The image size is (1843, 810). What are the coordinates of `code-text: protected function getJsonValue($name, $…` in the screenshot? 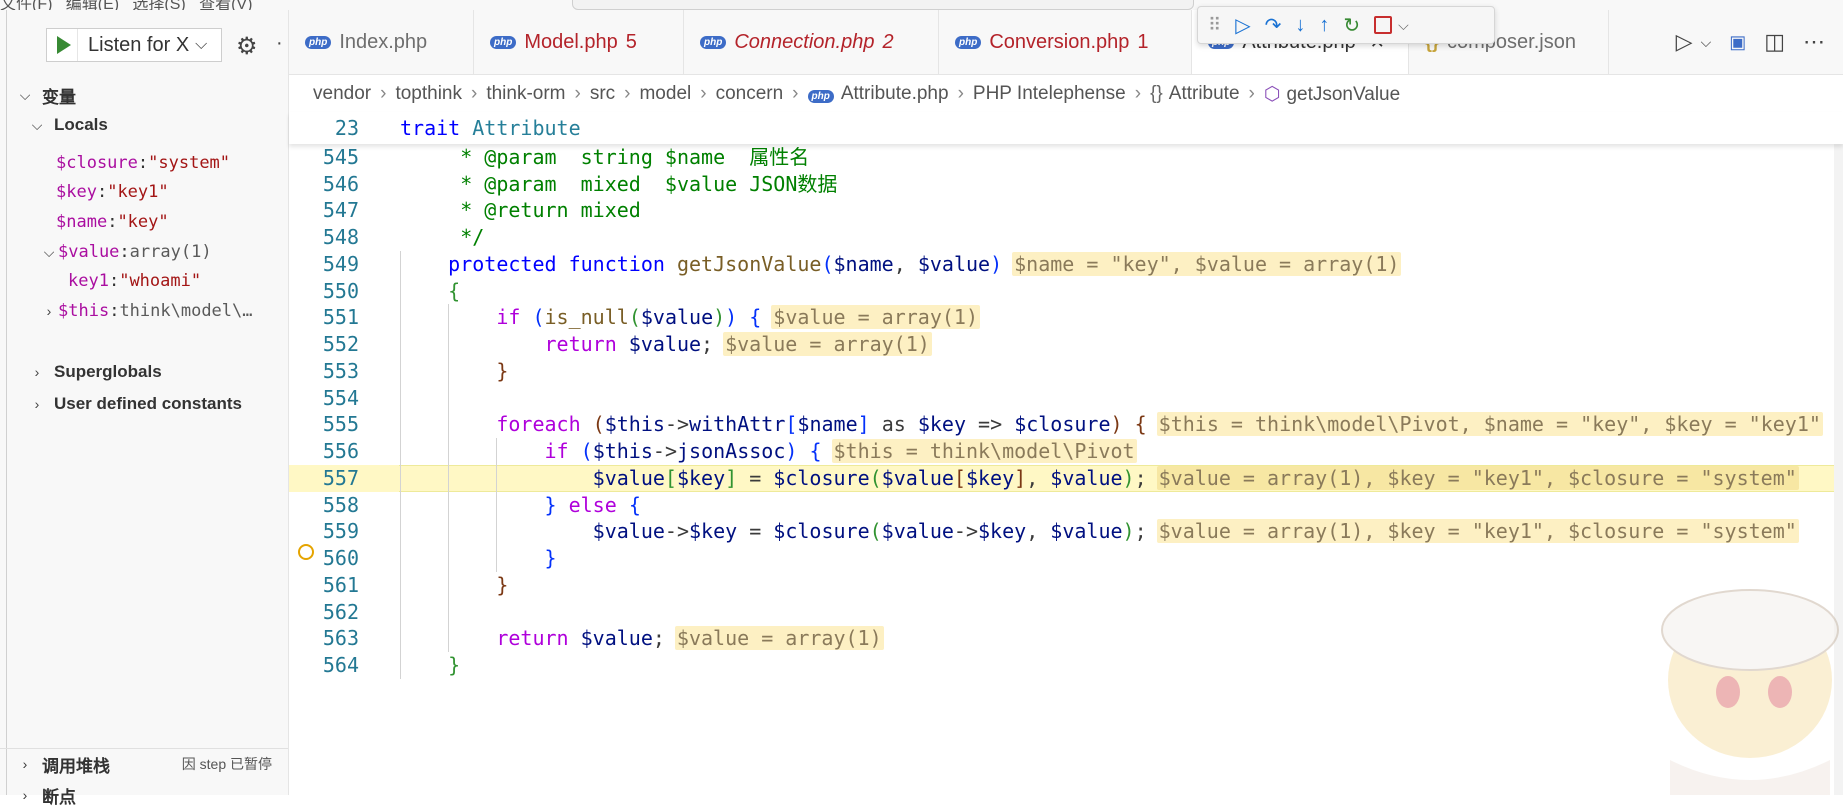 It's located at (925, 263).